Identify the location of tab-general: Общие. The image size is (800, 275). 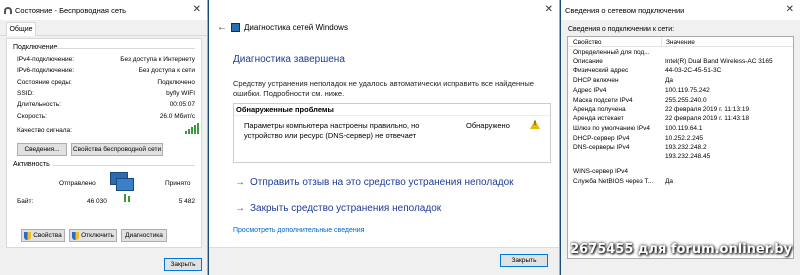
(21, 29).